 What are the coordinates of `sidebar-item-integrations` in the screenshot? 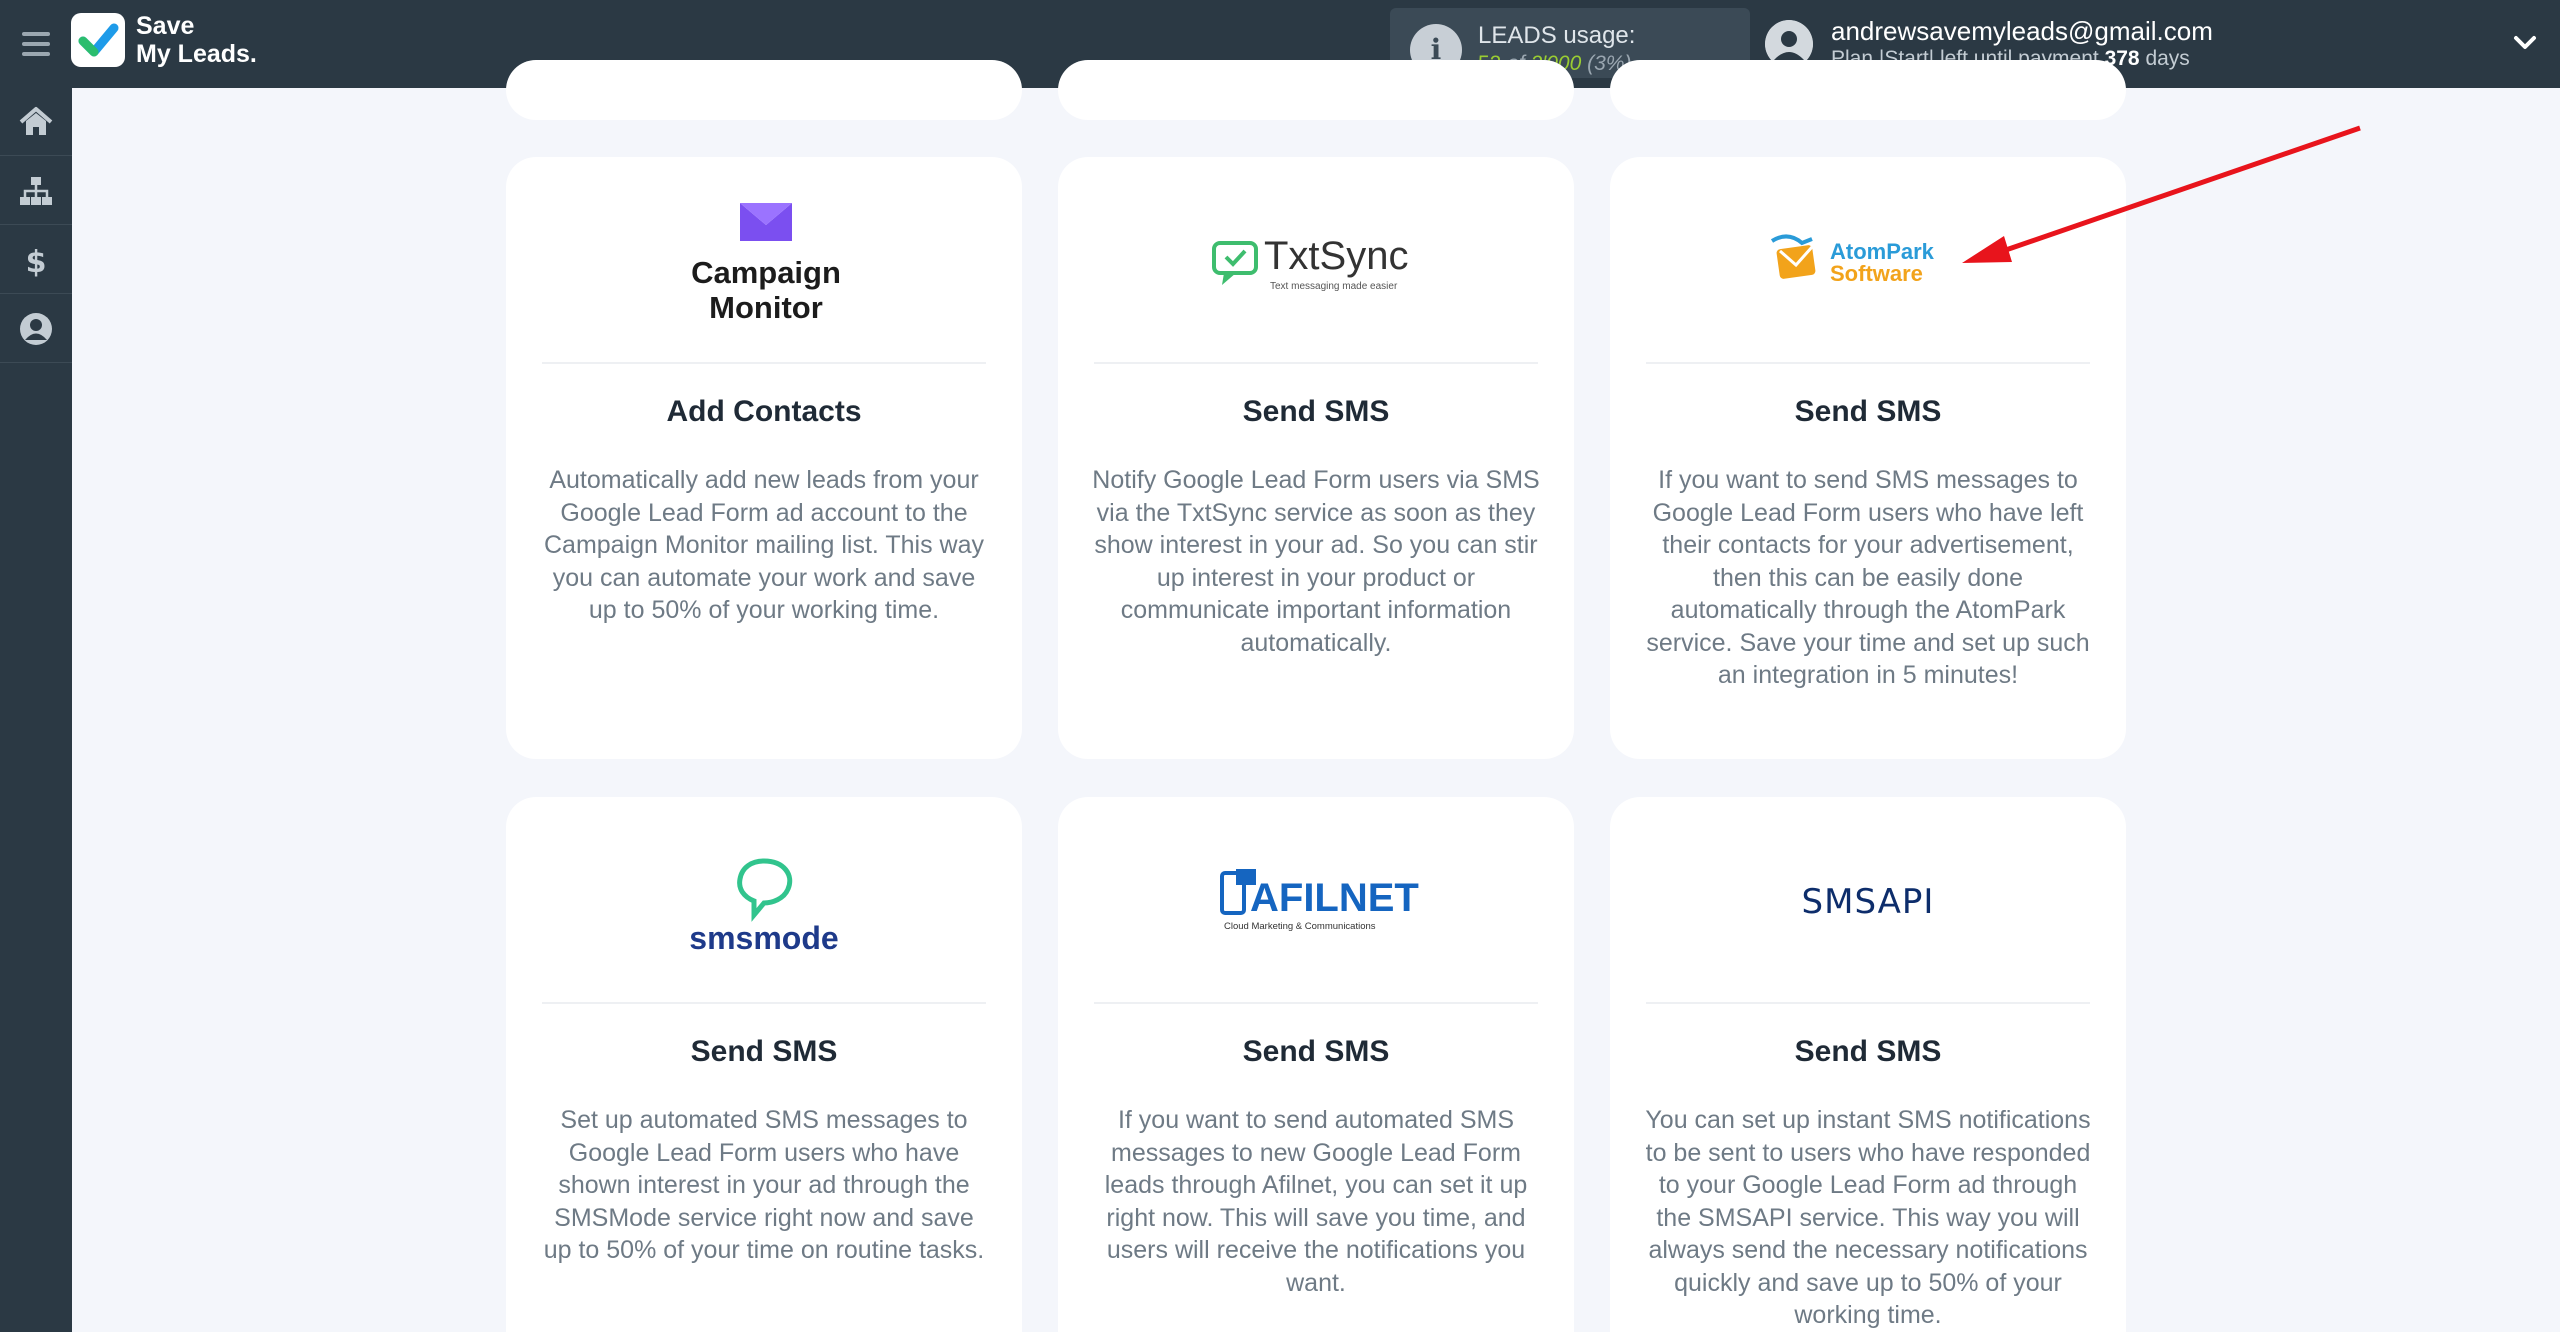 It's located at (36, 191).